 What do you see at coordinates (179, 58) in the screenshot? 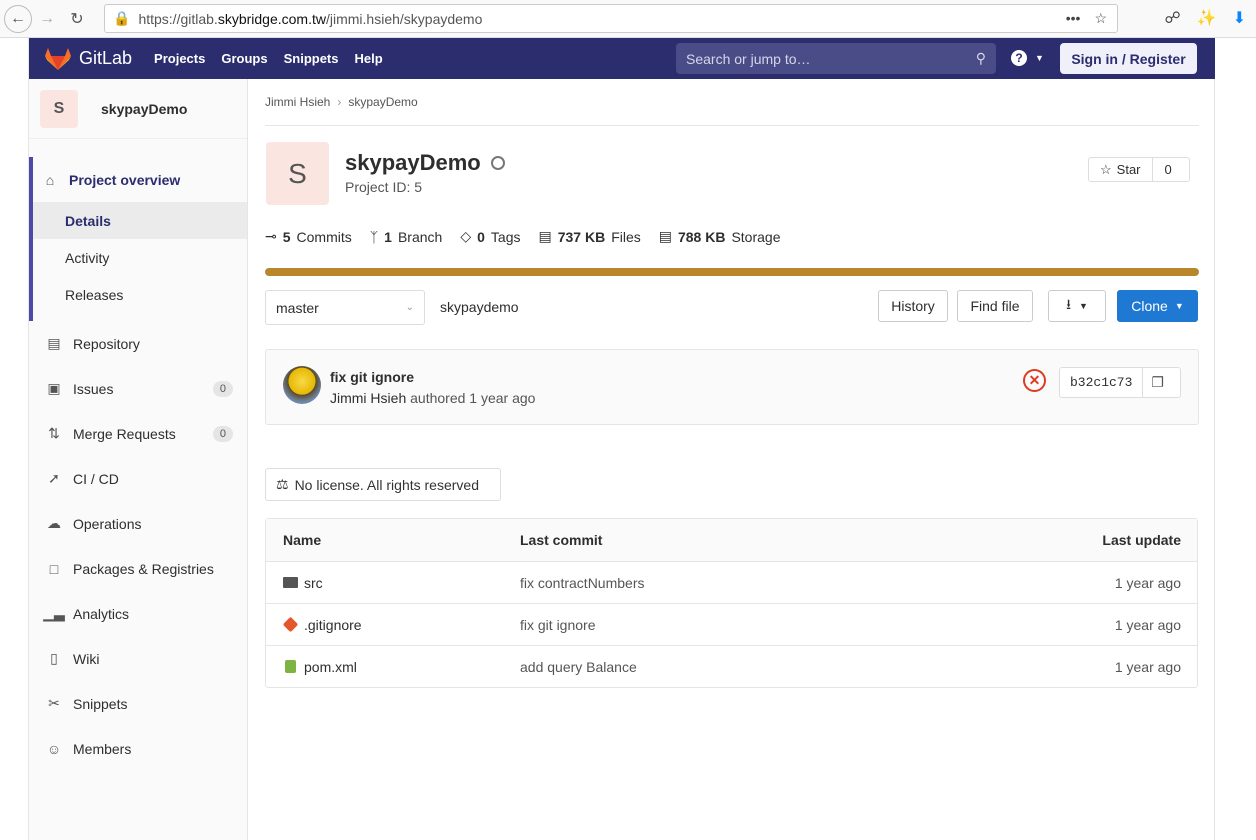
I see `nav-projects: Projects` at bounding box center [179, 58].